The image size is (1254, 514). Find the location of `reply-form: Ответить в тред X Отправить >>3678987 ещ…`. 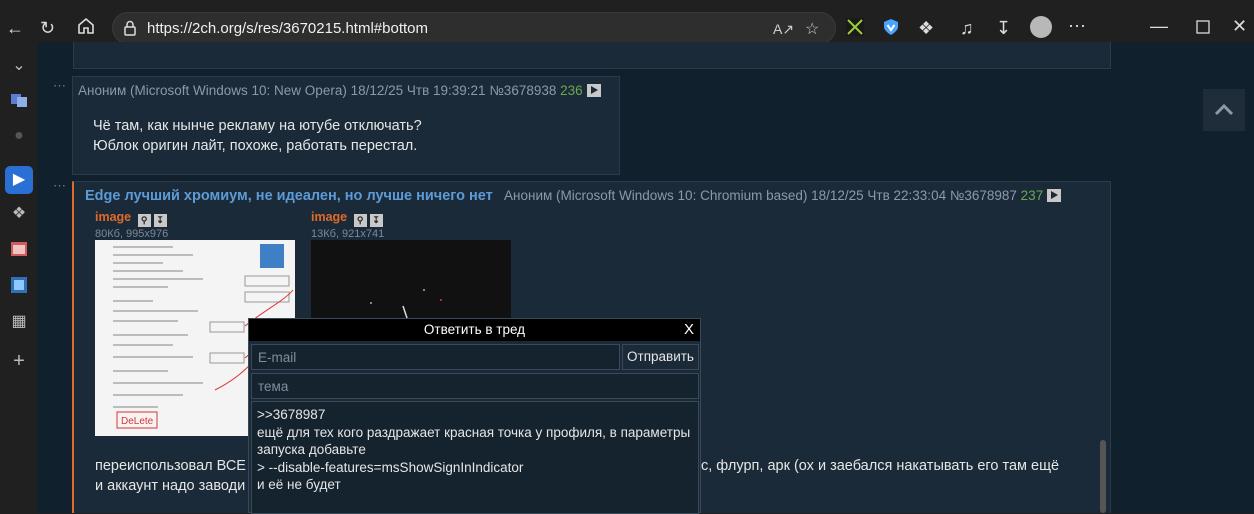

reply-form: Ответить в тред X Отправить >>3678987 ещ… is located at coordinates (474, 416).